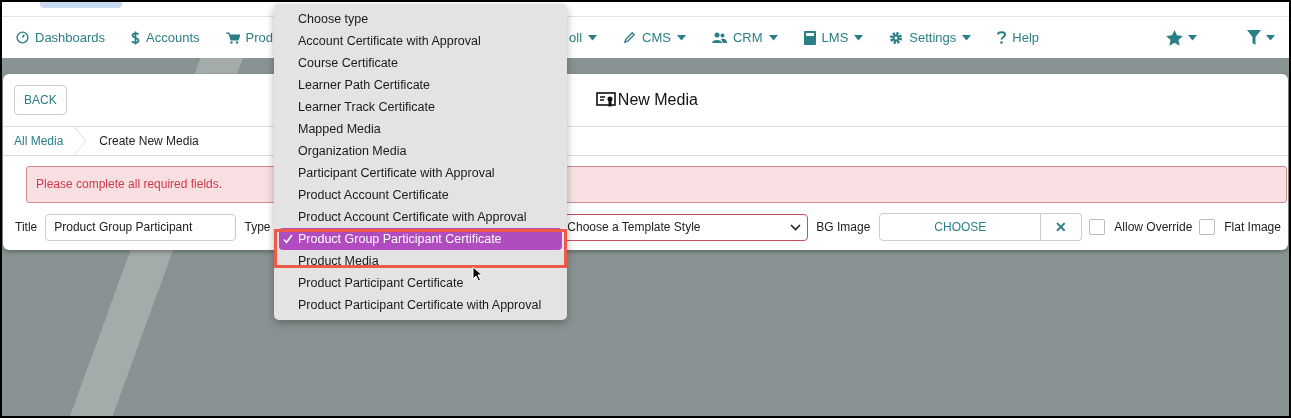 This screenshot has height=418, width=1291. Describe the element at coordinates (420, 107) in the screenshot. I see `dropdown-option: Learner Track Certificate` at that location.